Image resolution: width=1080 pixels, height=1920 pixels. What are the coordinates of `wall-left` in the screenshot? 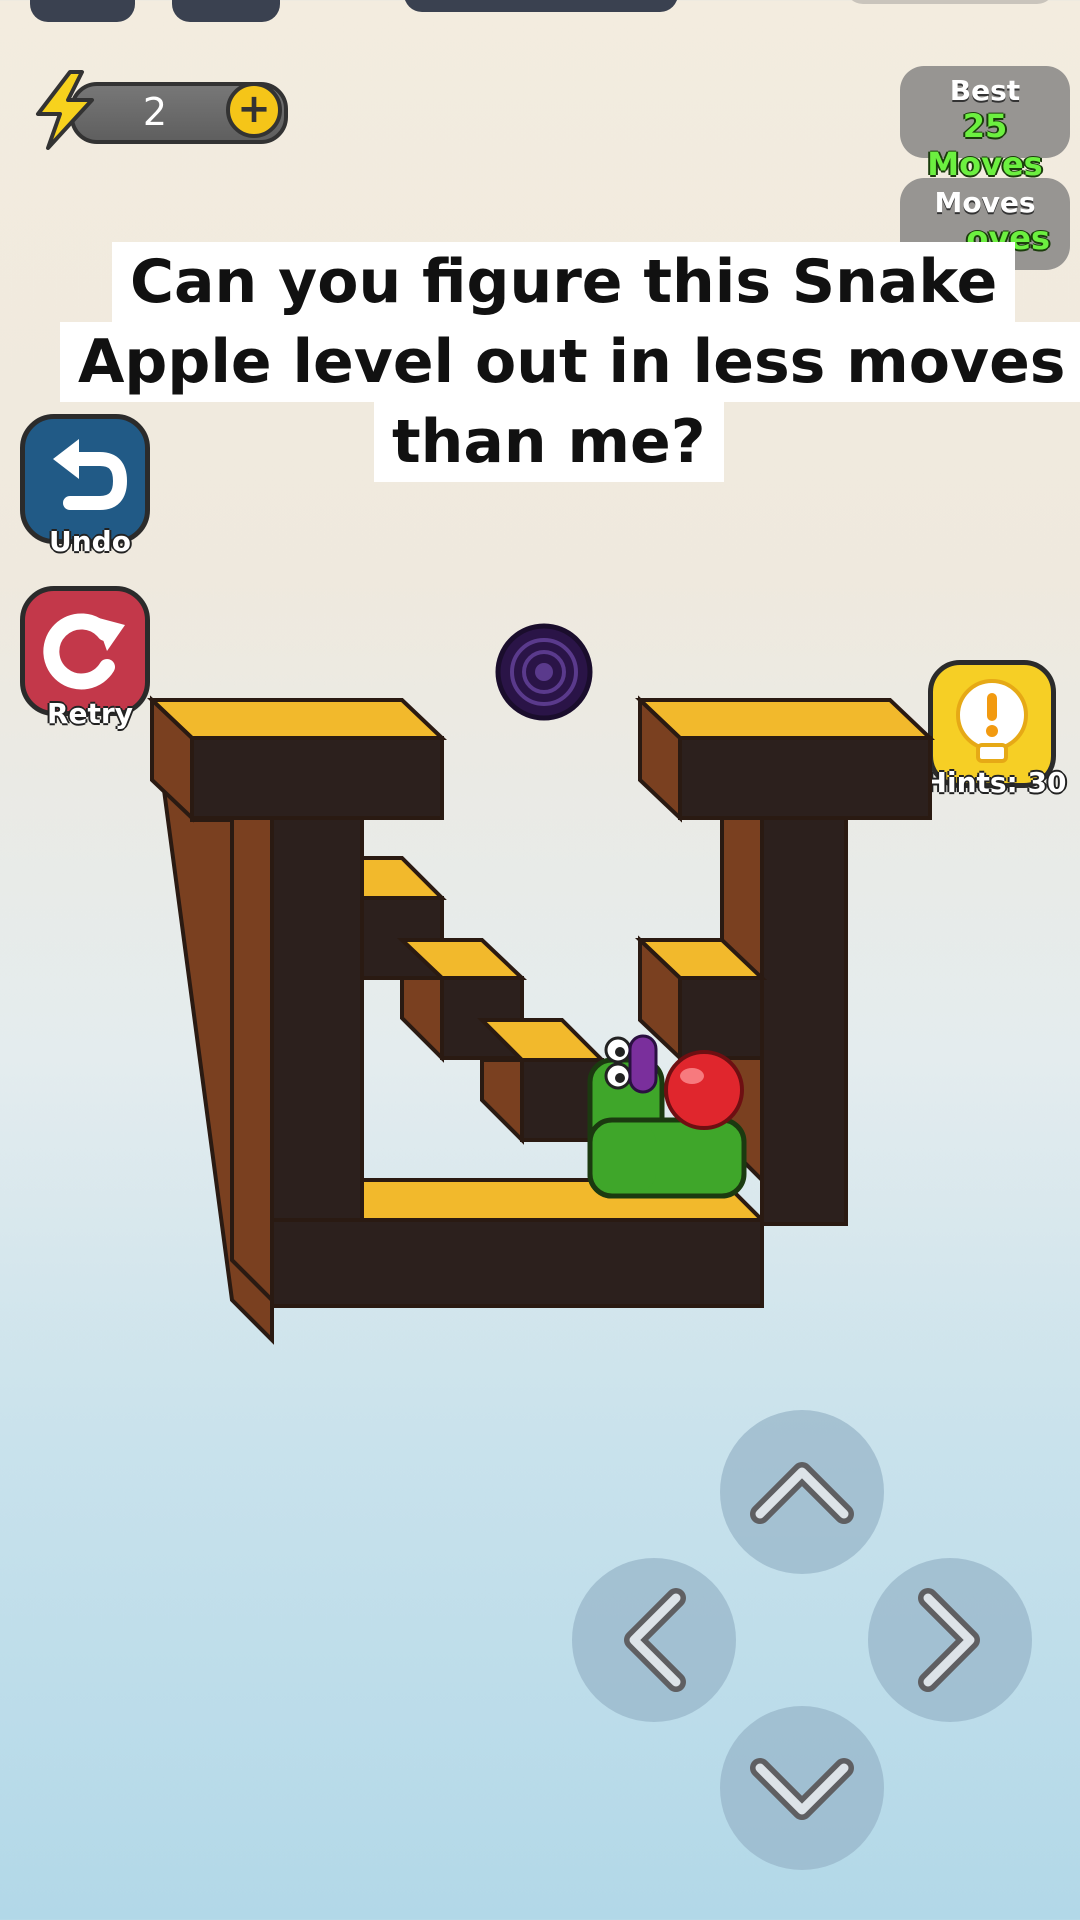 It's located at (297, 1020).